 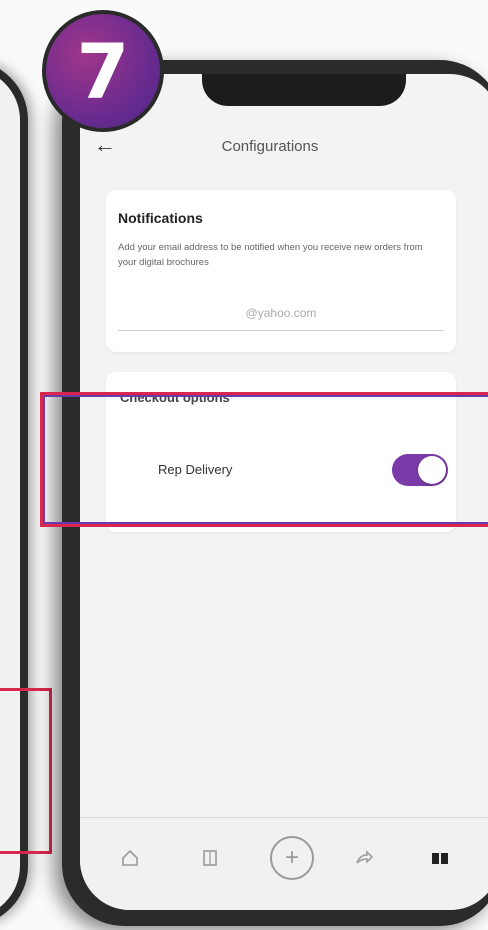 I want to click on book-icon, so click(x=440, y=858).